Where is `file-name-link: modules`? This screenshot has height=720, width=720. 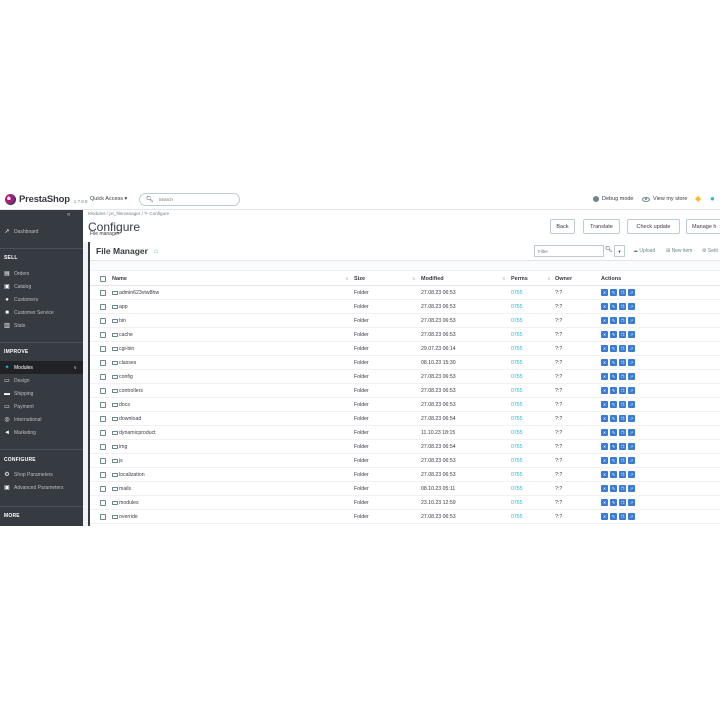
file-name-link: modules is located at coordinates (125, 503).